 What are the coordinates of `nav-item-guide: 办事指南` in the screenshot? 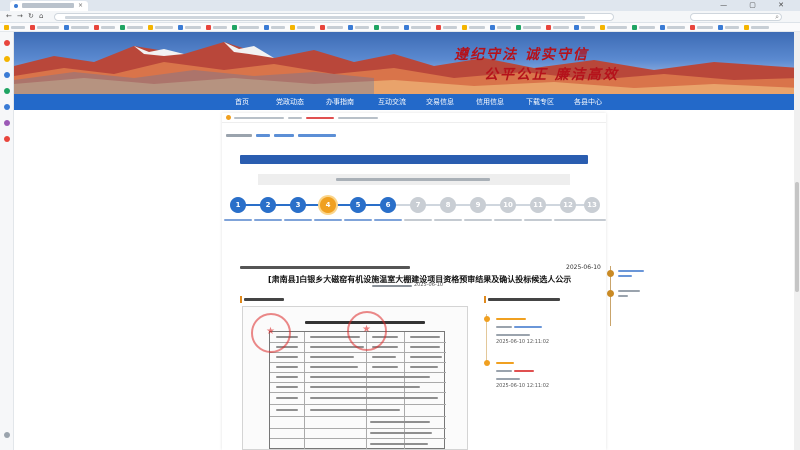 It's located at (340, 102).